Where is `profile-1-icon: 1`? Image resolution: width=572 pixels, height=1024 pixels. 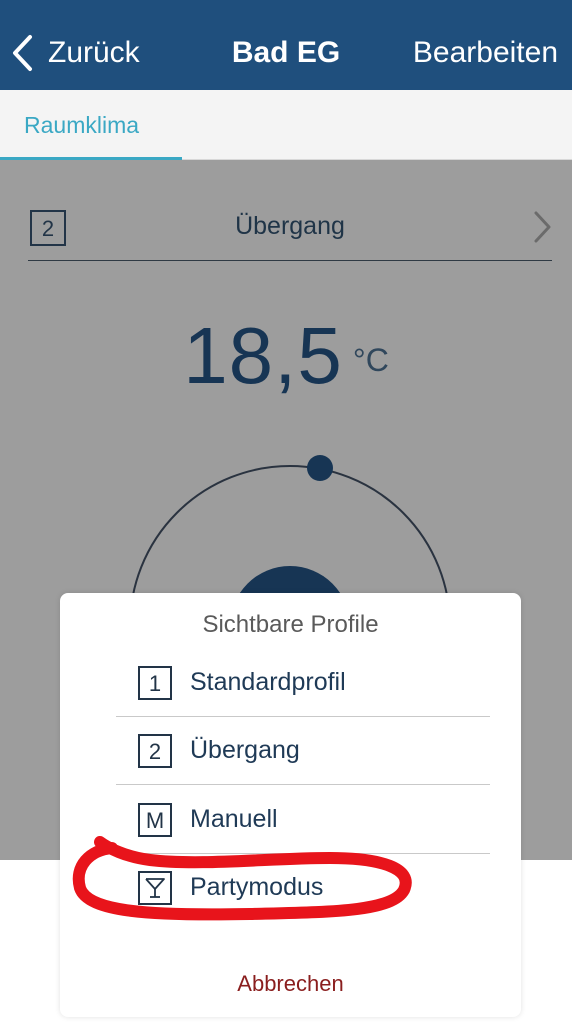
profile-1-icon: 1 is located at coordinates (155, 683).